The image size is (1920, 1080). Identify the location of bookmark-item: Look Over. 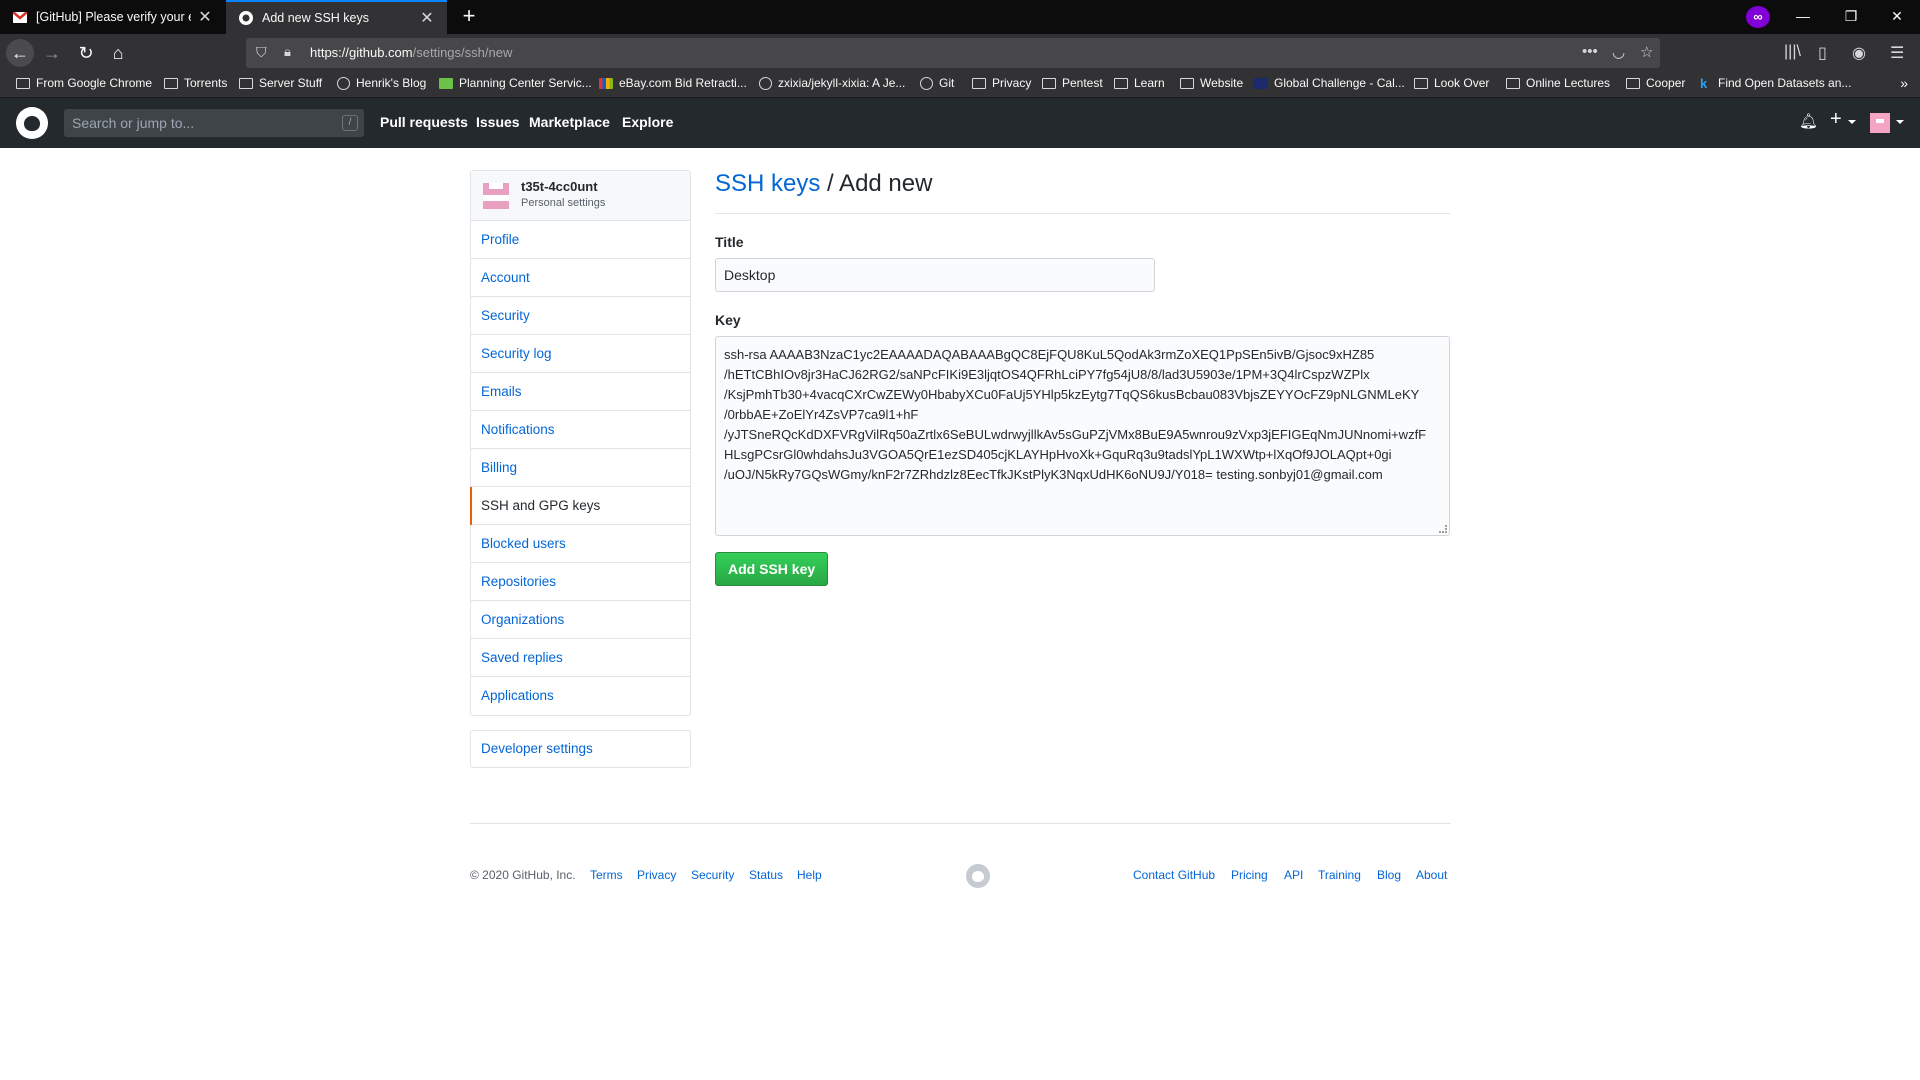
(1451, 83).